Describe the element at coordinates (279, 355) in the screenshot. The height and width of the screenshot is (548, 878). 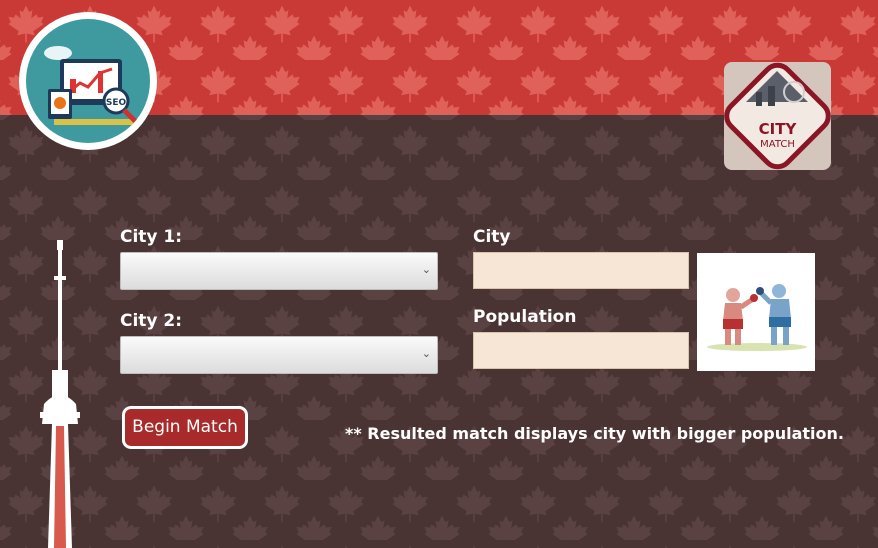
I see `city2-select: ⌄` at that location.